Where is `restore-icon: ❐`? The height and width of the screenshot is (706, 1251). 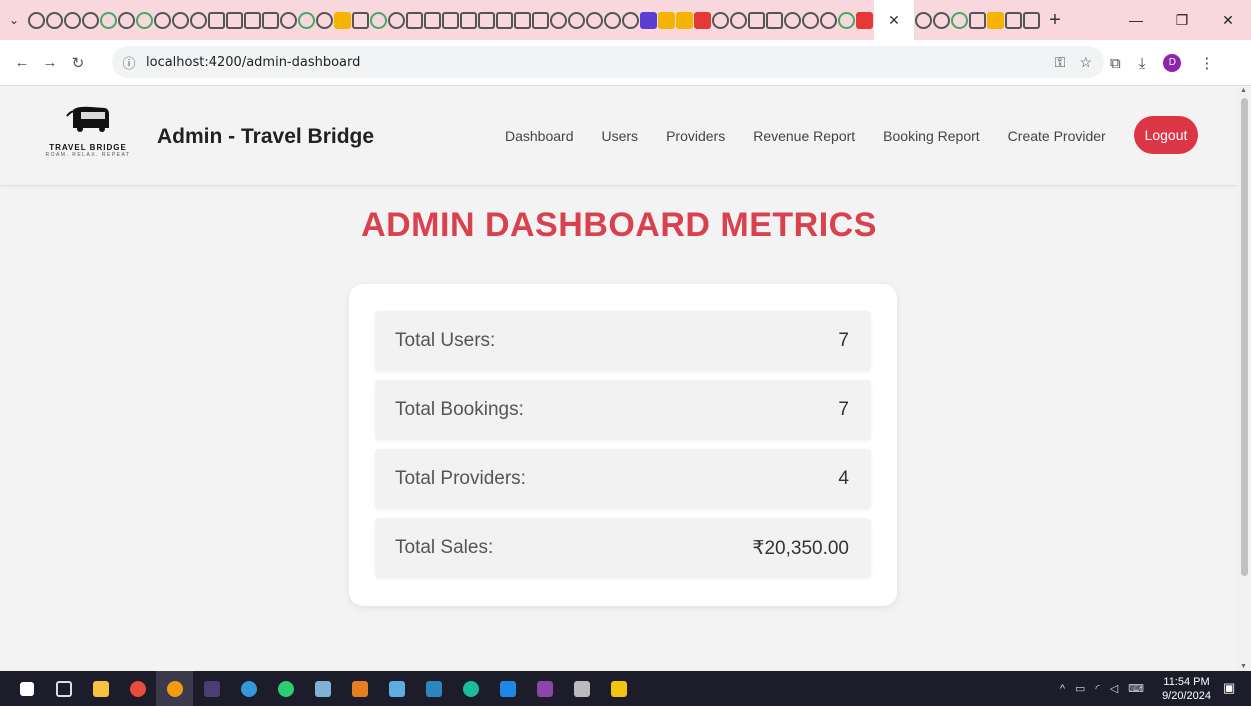 restore-icon: ❐ is located at coordinates (1182, 20).